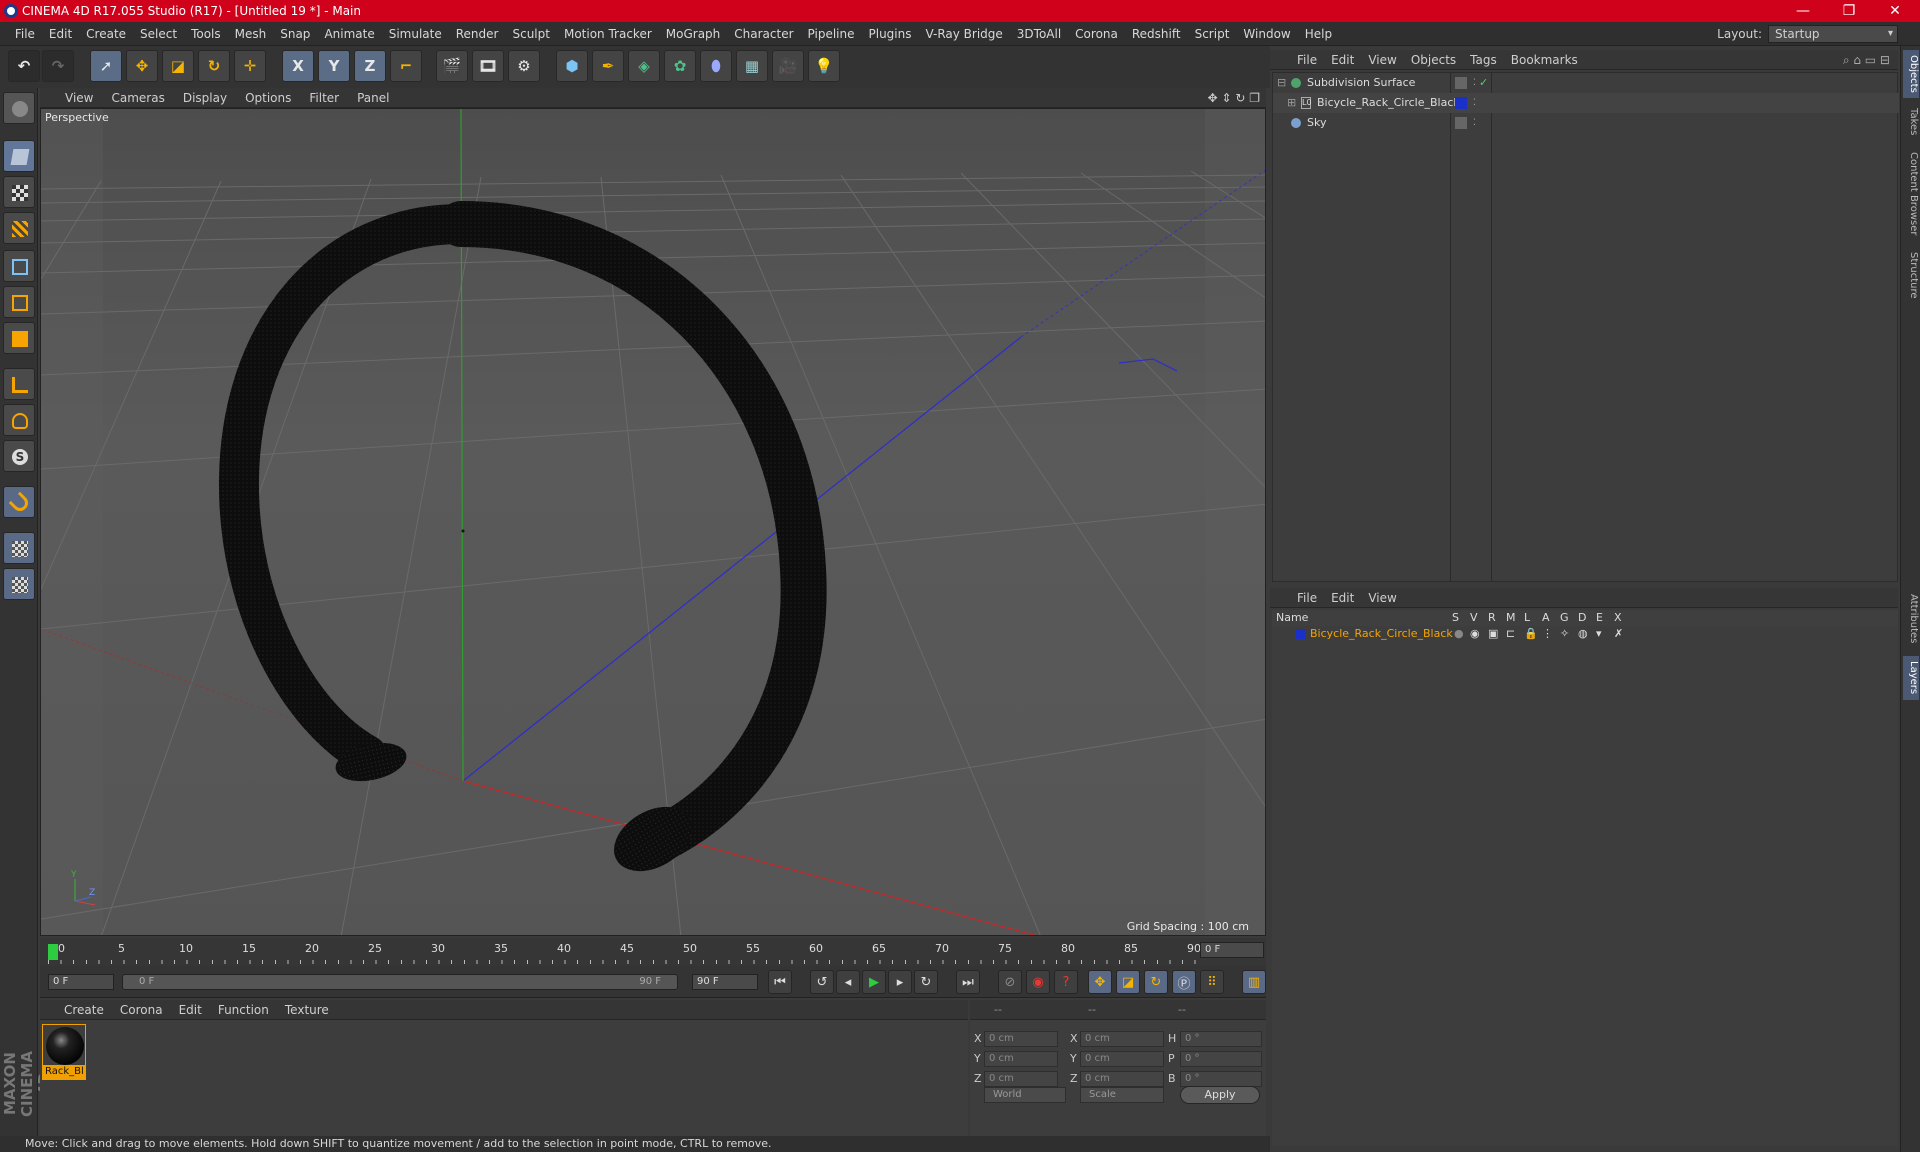 This screenshot has height=1152, width=1920. What do you see at coordinates (1599, 634) in the screenshot?
I see `layer-expression-icon: ▾` at bounding box center [1599, 634].